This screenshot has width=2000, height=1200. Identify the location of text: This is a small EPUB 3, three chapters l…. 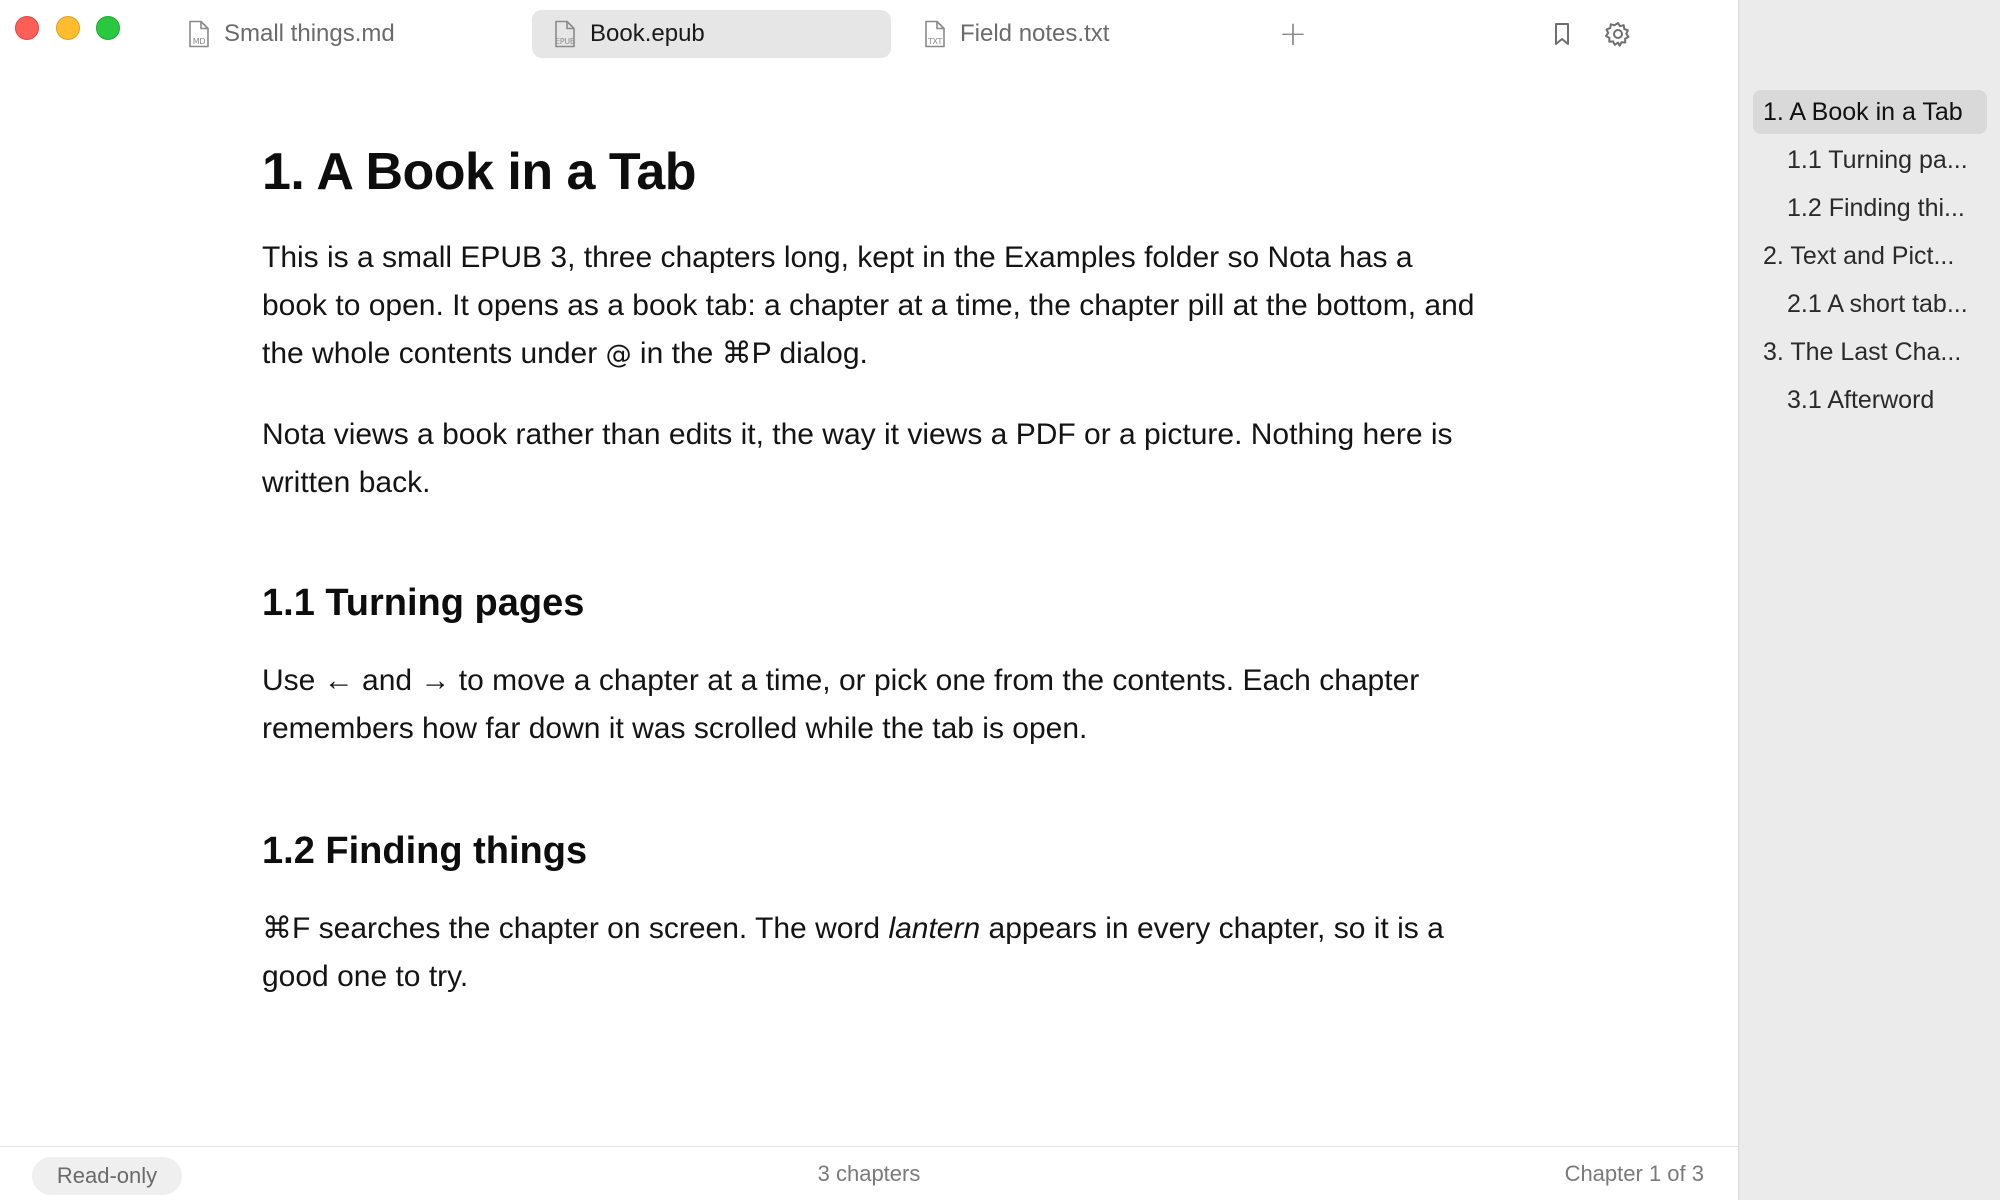
(868, 305).